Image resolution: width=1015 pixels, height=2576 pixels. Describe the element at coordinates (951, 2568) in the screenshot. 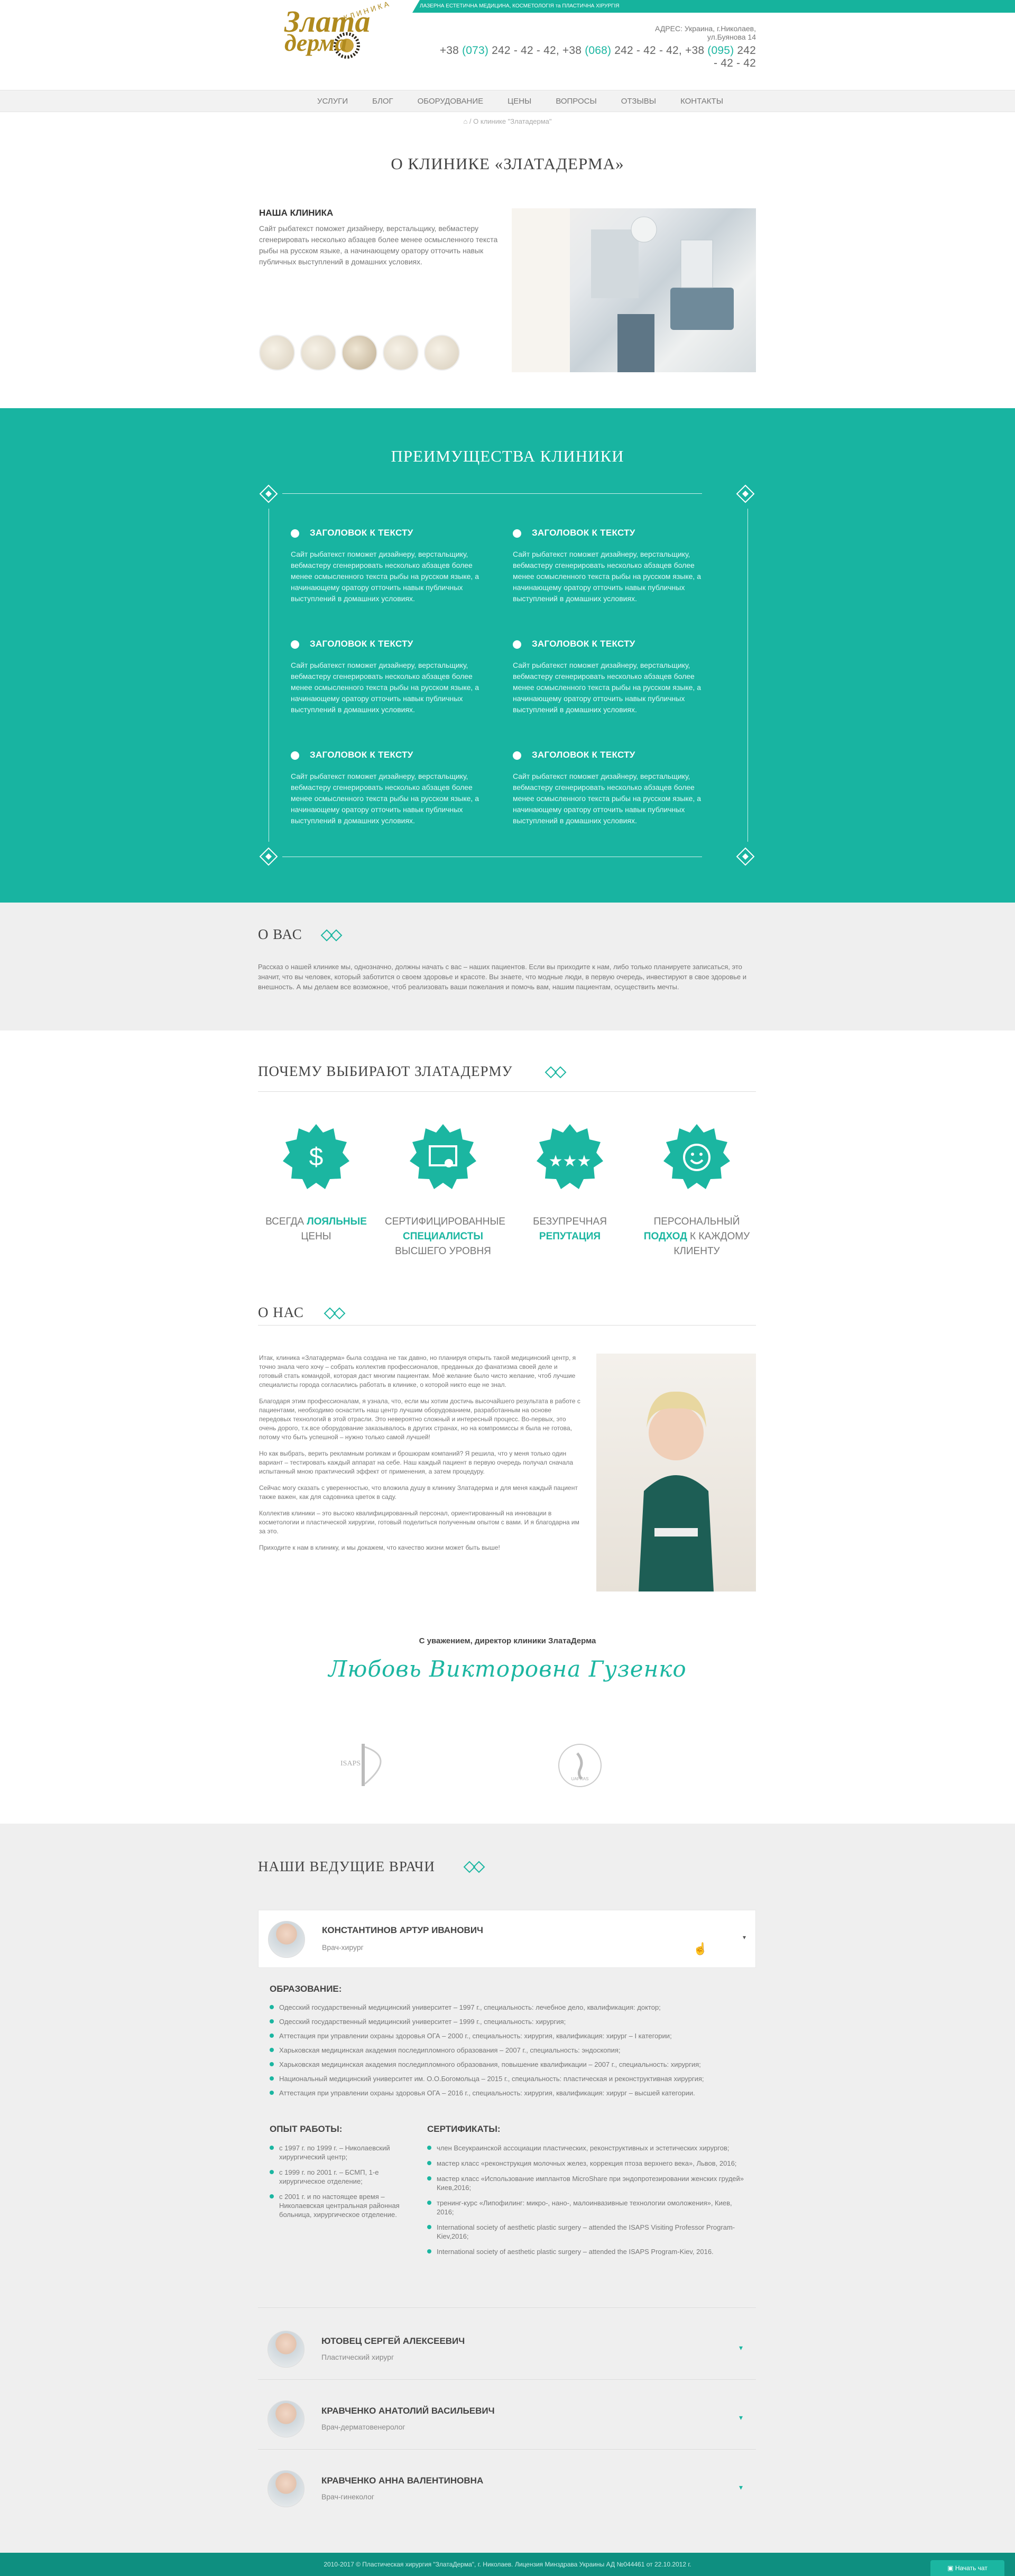

I see `chat-icon: ▣` at that location.